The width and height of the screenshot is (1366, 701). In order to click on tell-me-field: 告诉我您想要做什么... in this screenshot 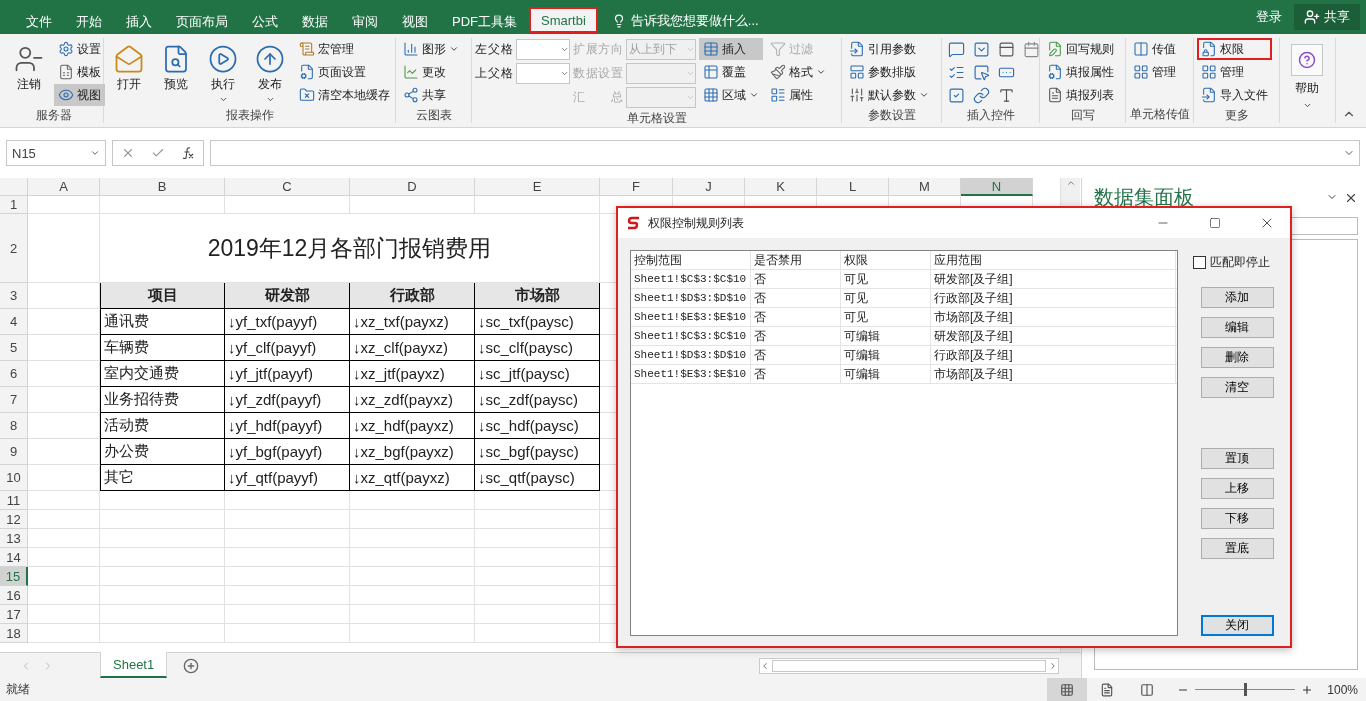, I will do `click(685, 20)`.